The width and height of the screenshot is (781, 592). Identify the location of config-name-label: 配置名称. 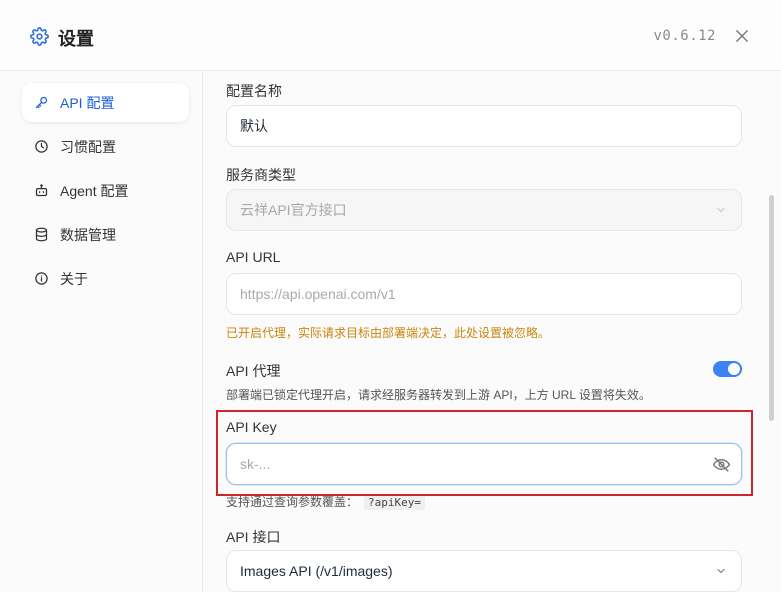
(254, 91).